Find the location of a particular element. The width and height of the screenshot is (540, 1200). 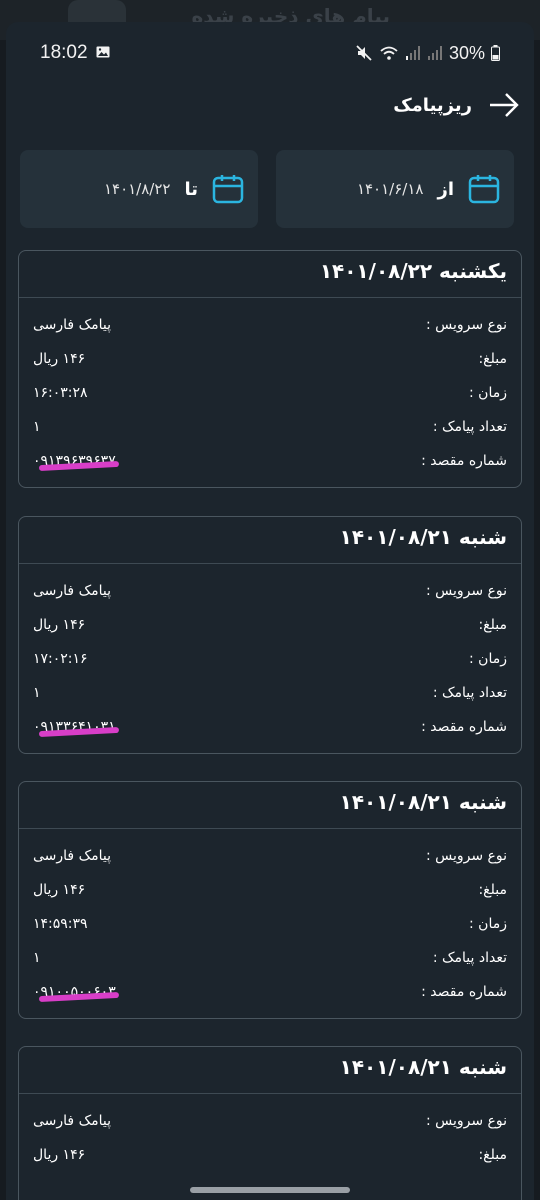

signal-icon is located at coordinates (412, 53).